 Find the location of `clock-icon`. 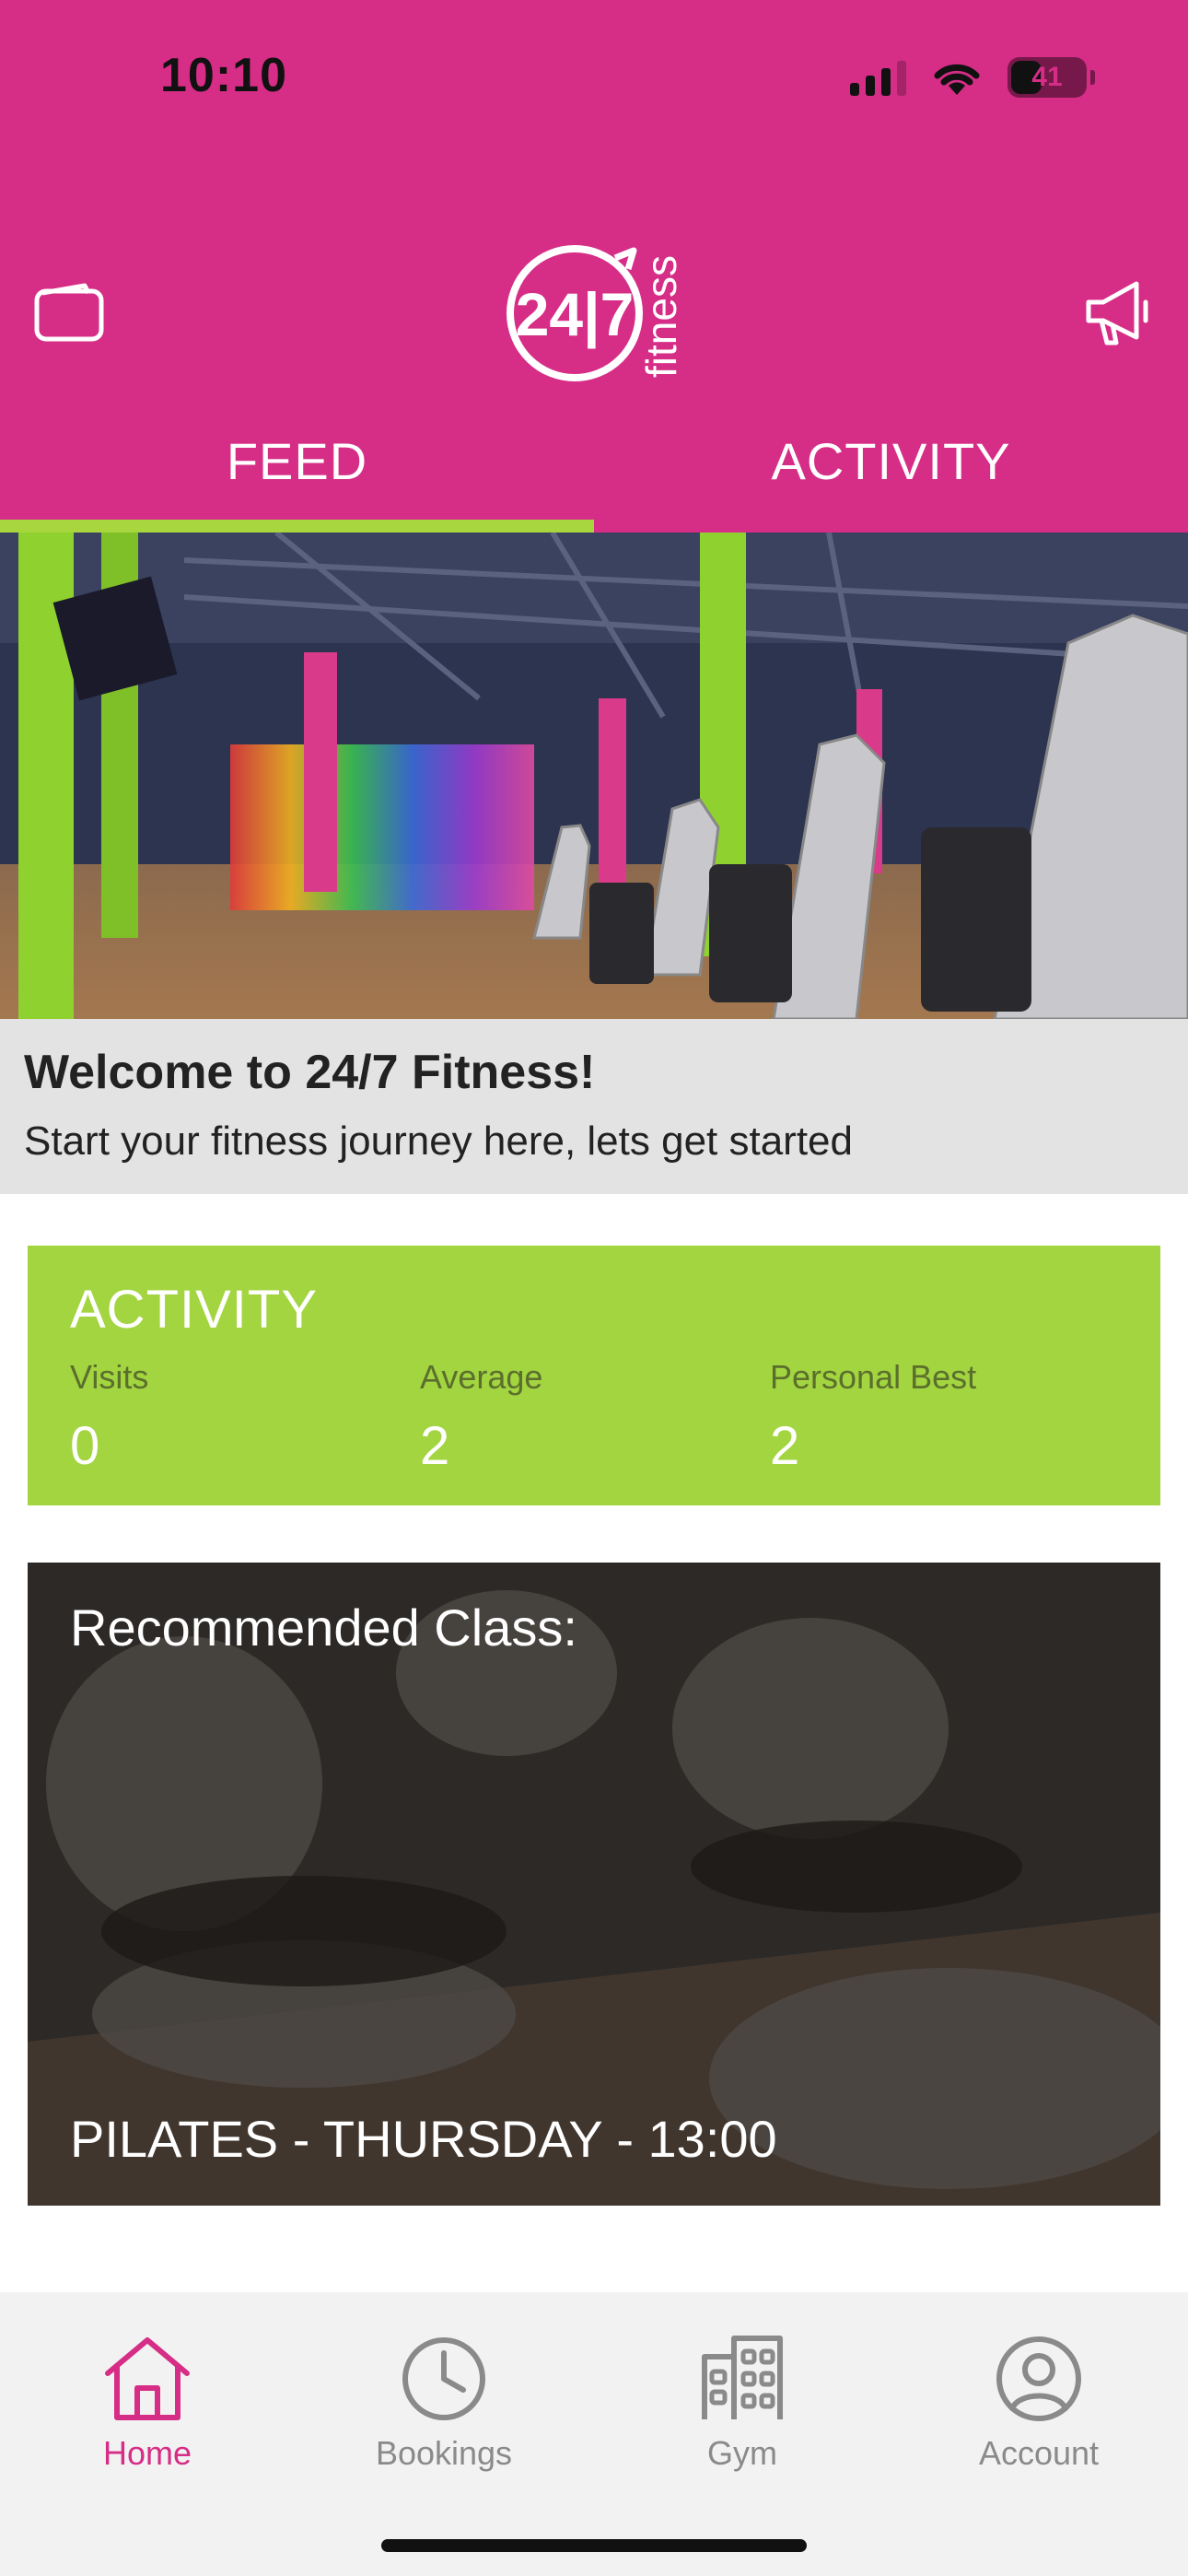

clock-icon is located at coordinates (444, 2378).